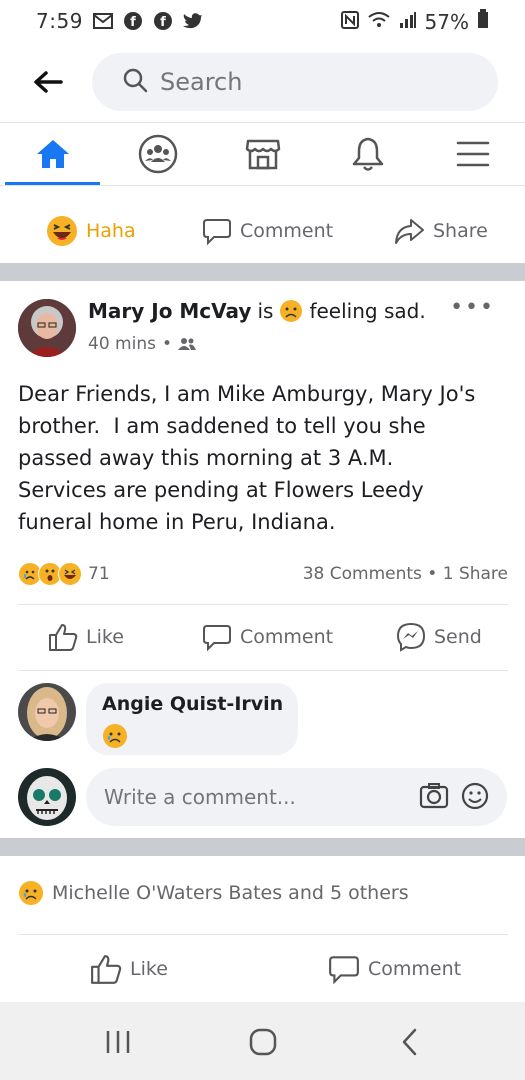 This screenshot has width=525, height=1080. Describe the element at coordinates (111, 231) in the screenshot. I see `haha-label: Haha` at that location.